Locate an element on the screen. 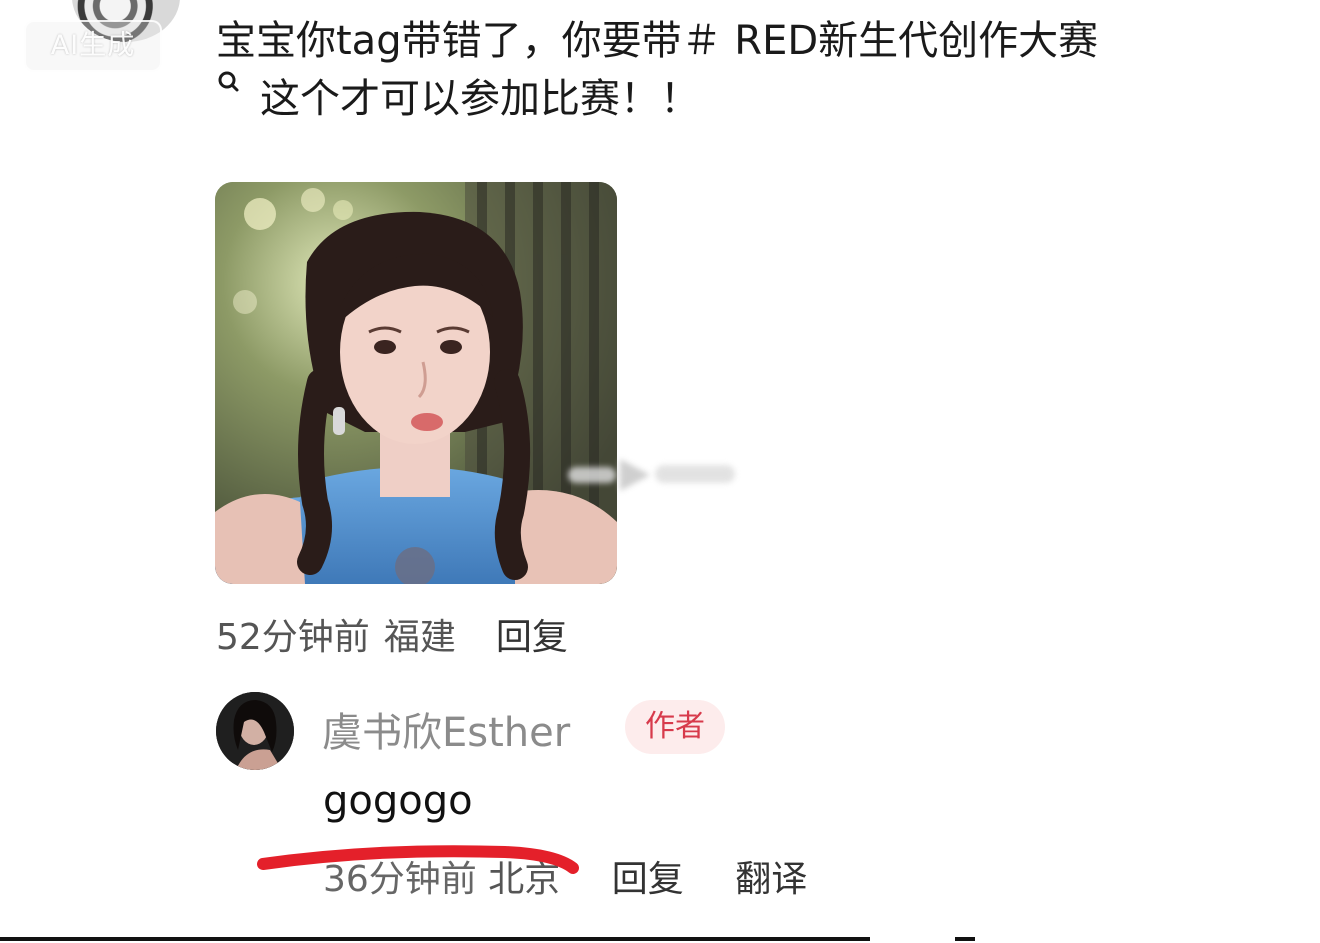  comment-location: 福建 is located at coordinates (419, 637).